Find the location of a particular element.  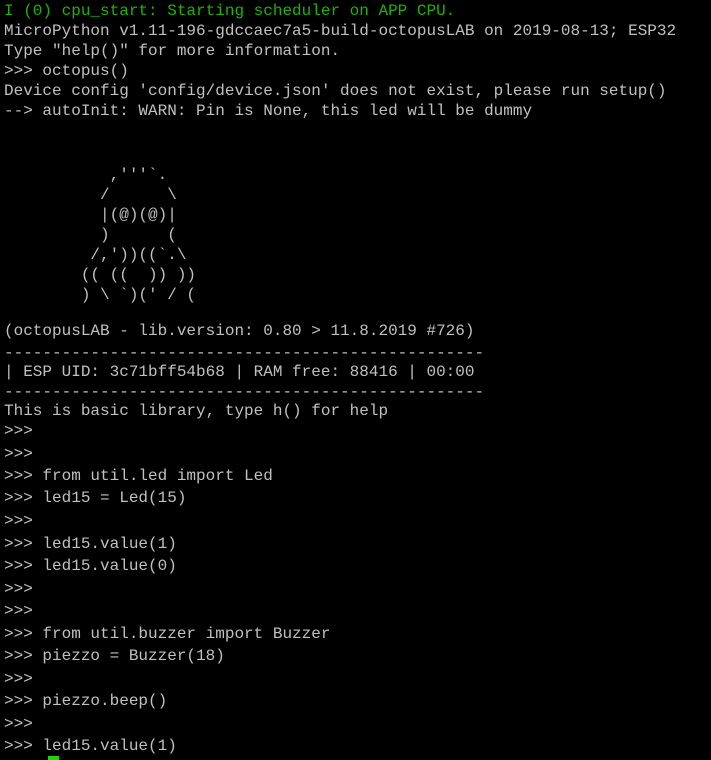

prompt-line: >>> from util.buzzer import Buzzer is located at coordinates (167, 634).